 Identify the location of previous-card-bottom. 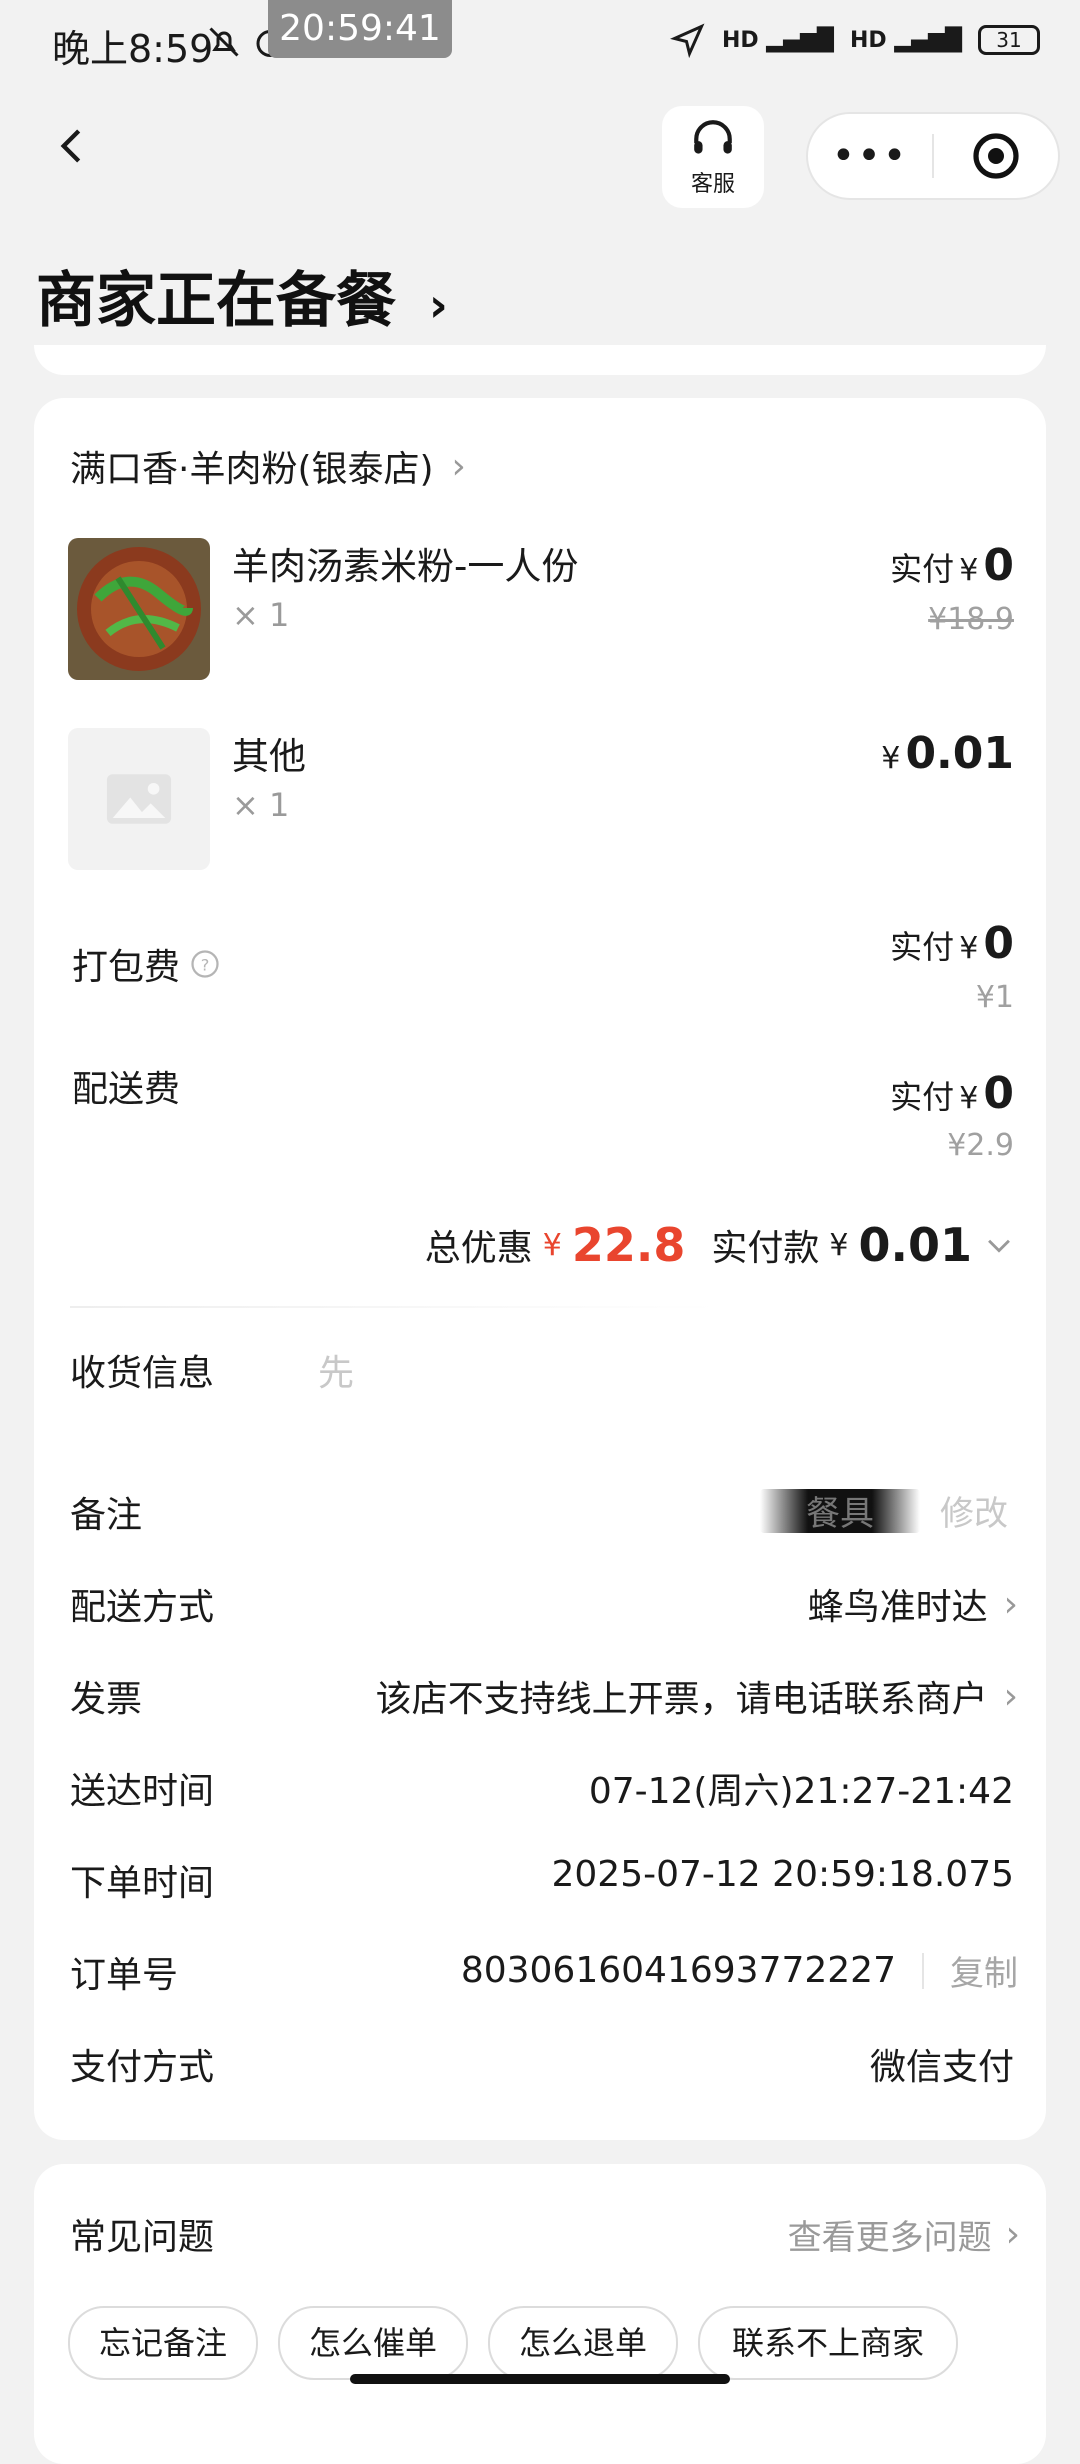
(540, 360).